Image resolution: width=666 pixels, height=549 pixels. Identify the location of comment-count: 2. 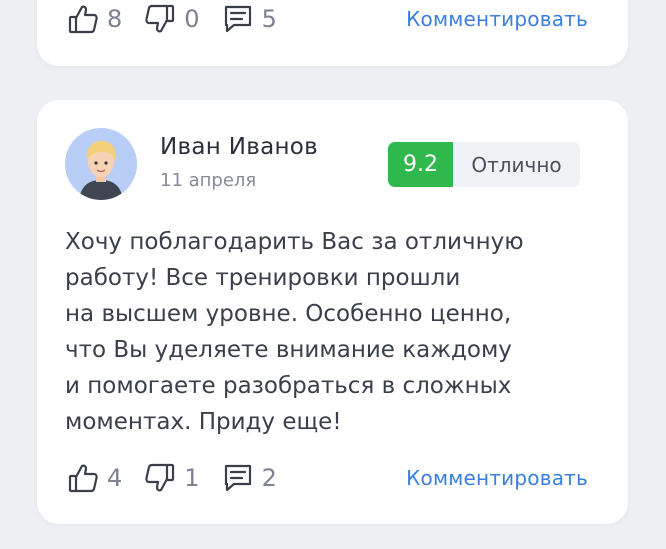
(269, 478).